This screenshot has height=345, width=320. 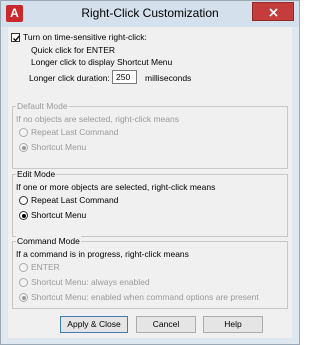 I want to click on close-button, so click(x=273, y=11).